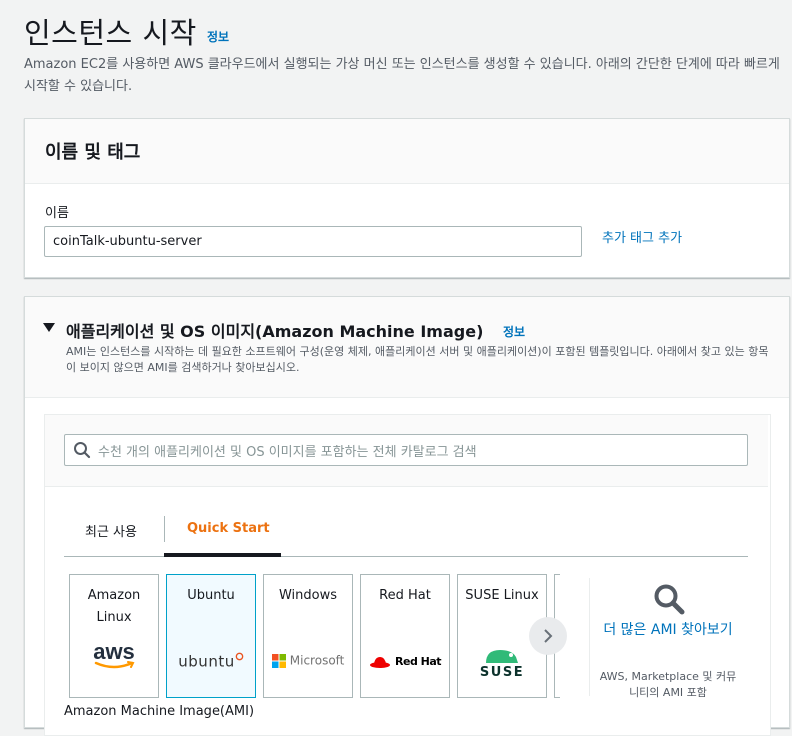 The image size is (792, 736). Describe the element at coordinates (211, 636) in the screenshot. I see `ami-card-ubuntu: Ubuntu ubuntu` at that location.